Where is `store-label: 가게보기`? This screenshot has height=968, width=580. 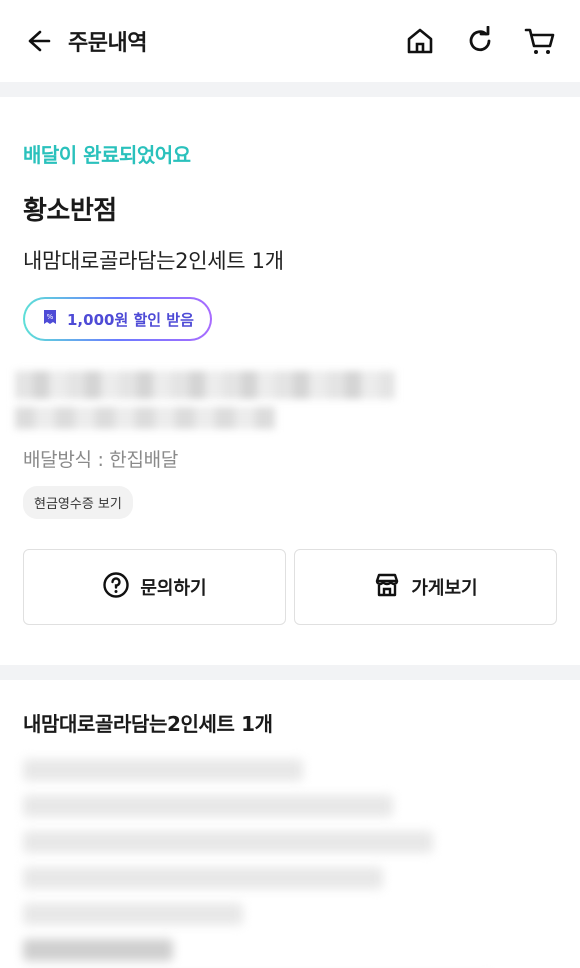
store-label: 가게보기 is located at coordinates (444, 588).